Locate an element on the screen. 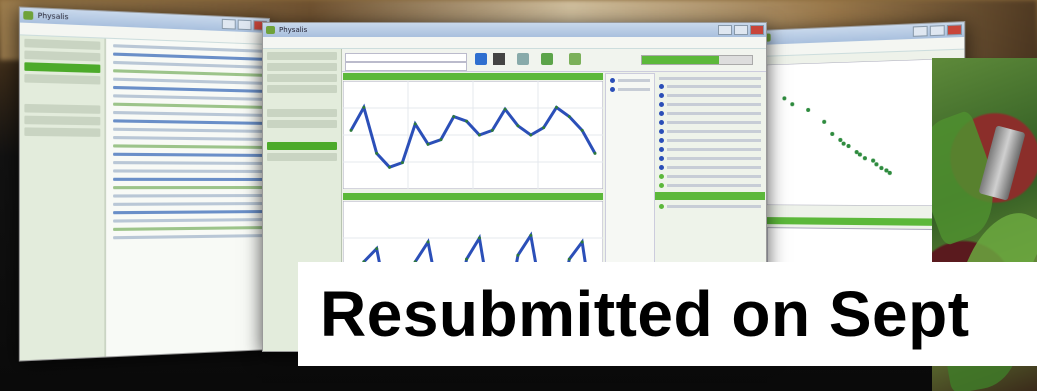 The width and height of the screenshot is (1037, 391). progress-fill is located at coordinates (680, 60).